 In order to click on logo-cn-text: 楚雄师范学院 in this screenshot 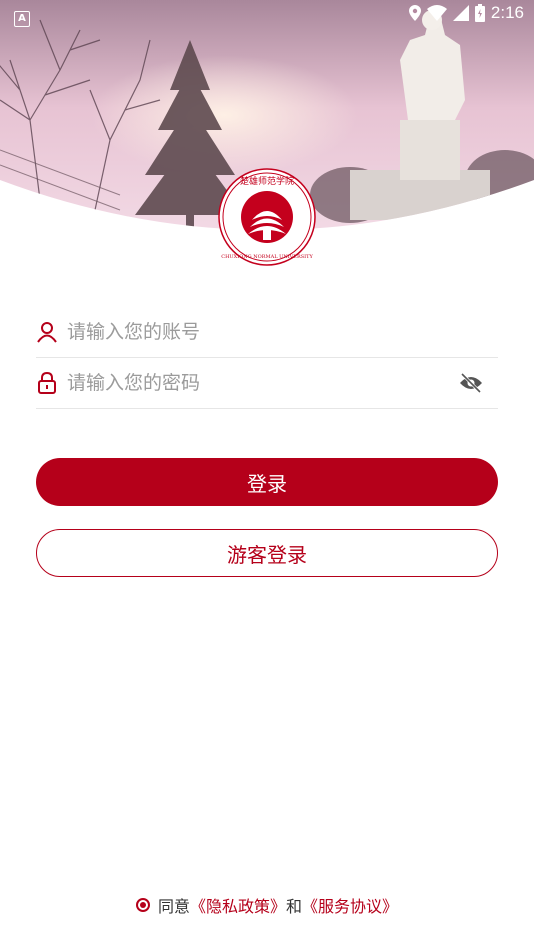, I will do `click(267, 181)`.